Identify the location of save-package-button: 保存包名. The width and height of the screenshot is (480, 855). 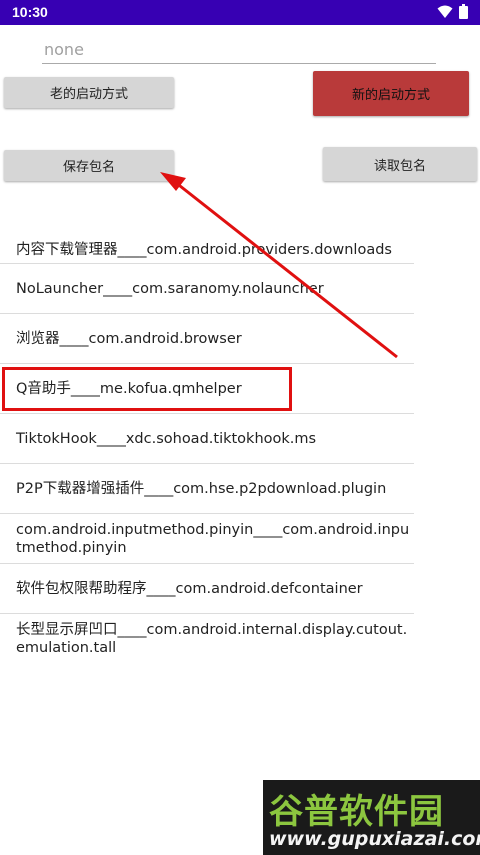
(89, 165).